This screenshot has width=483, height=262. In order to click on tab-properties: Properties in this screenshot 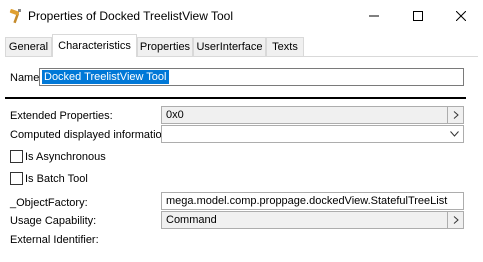, I will do `click(165, 46)`.